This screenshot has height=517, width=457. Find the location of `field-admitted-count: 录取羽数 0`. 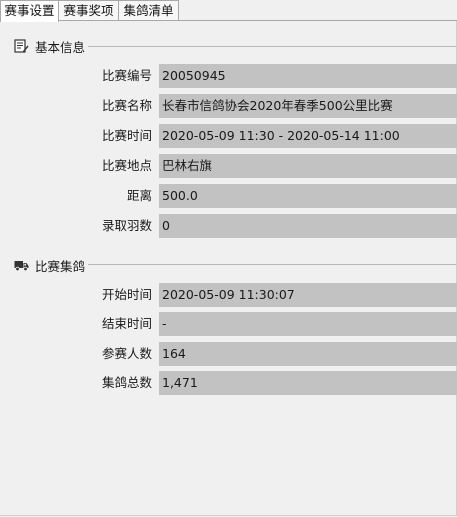

field-admitted-count: 录取羽数 0 is located at coordinates (228, 226).